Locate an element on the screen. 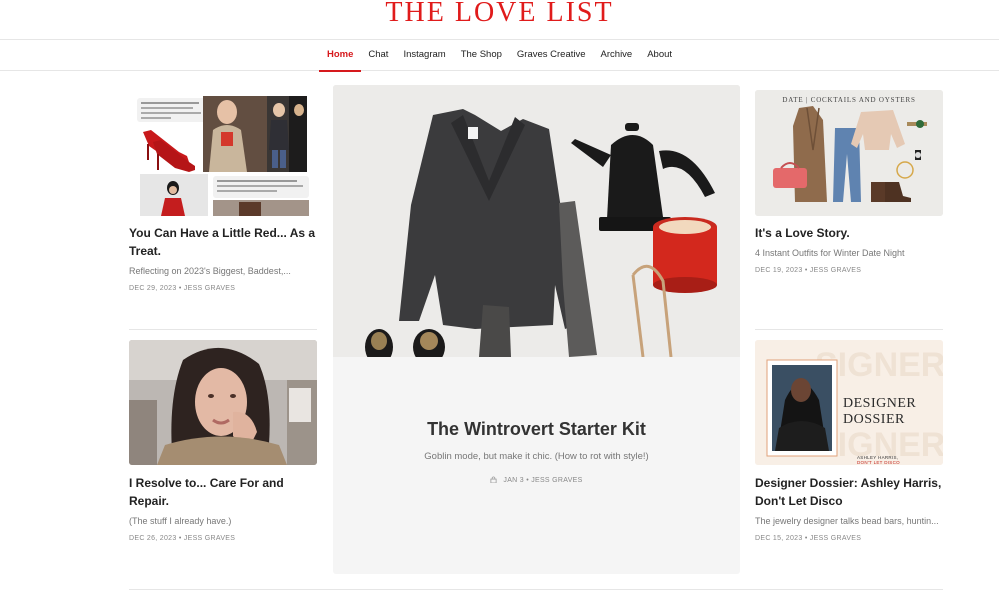 Image resolution: width=999 pixels, height=600 pixels. post-title-little-red: You Can Have a Little Red... As a Treat. is located at coordinates (225, 242).